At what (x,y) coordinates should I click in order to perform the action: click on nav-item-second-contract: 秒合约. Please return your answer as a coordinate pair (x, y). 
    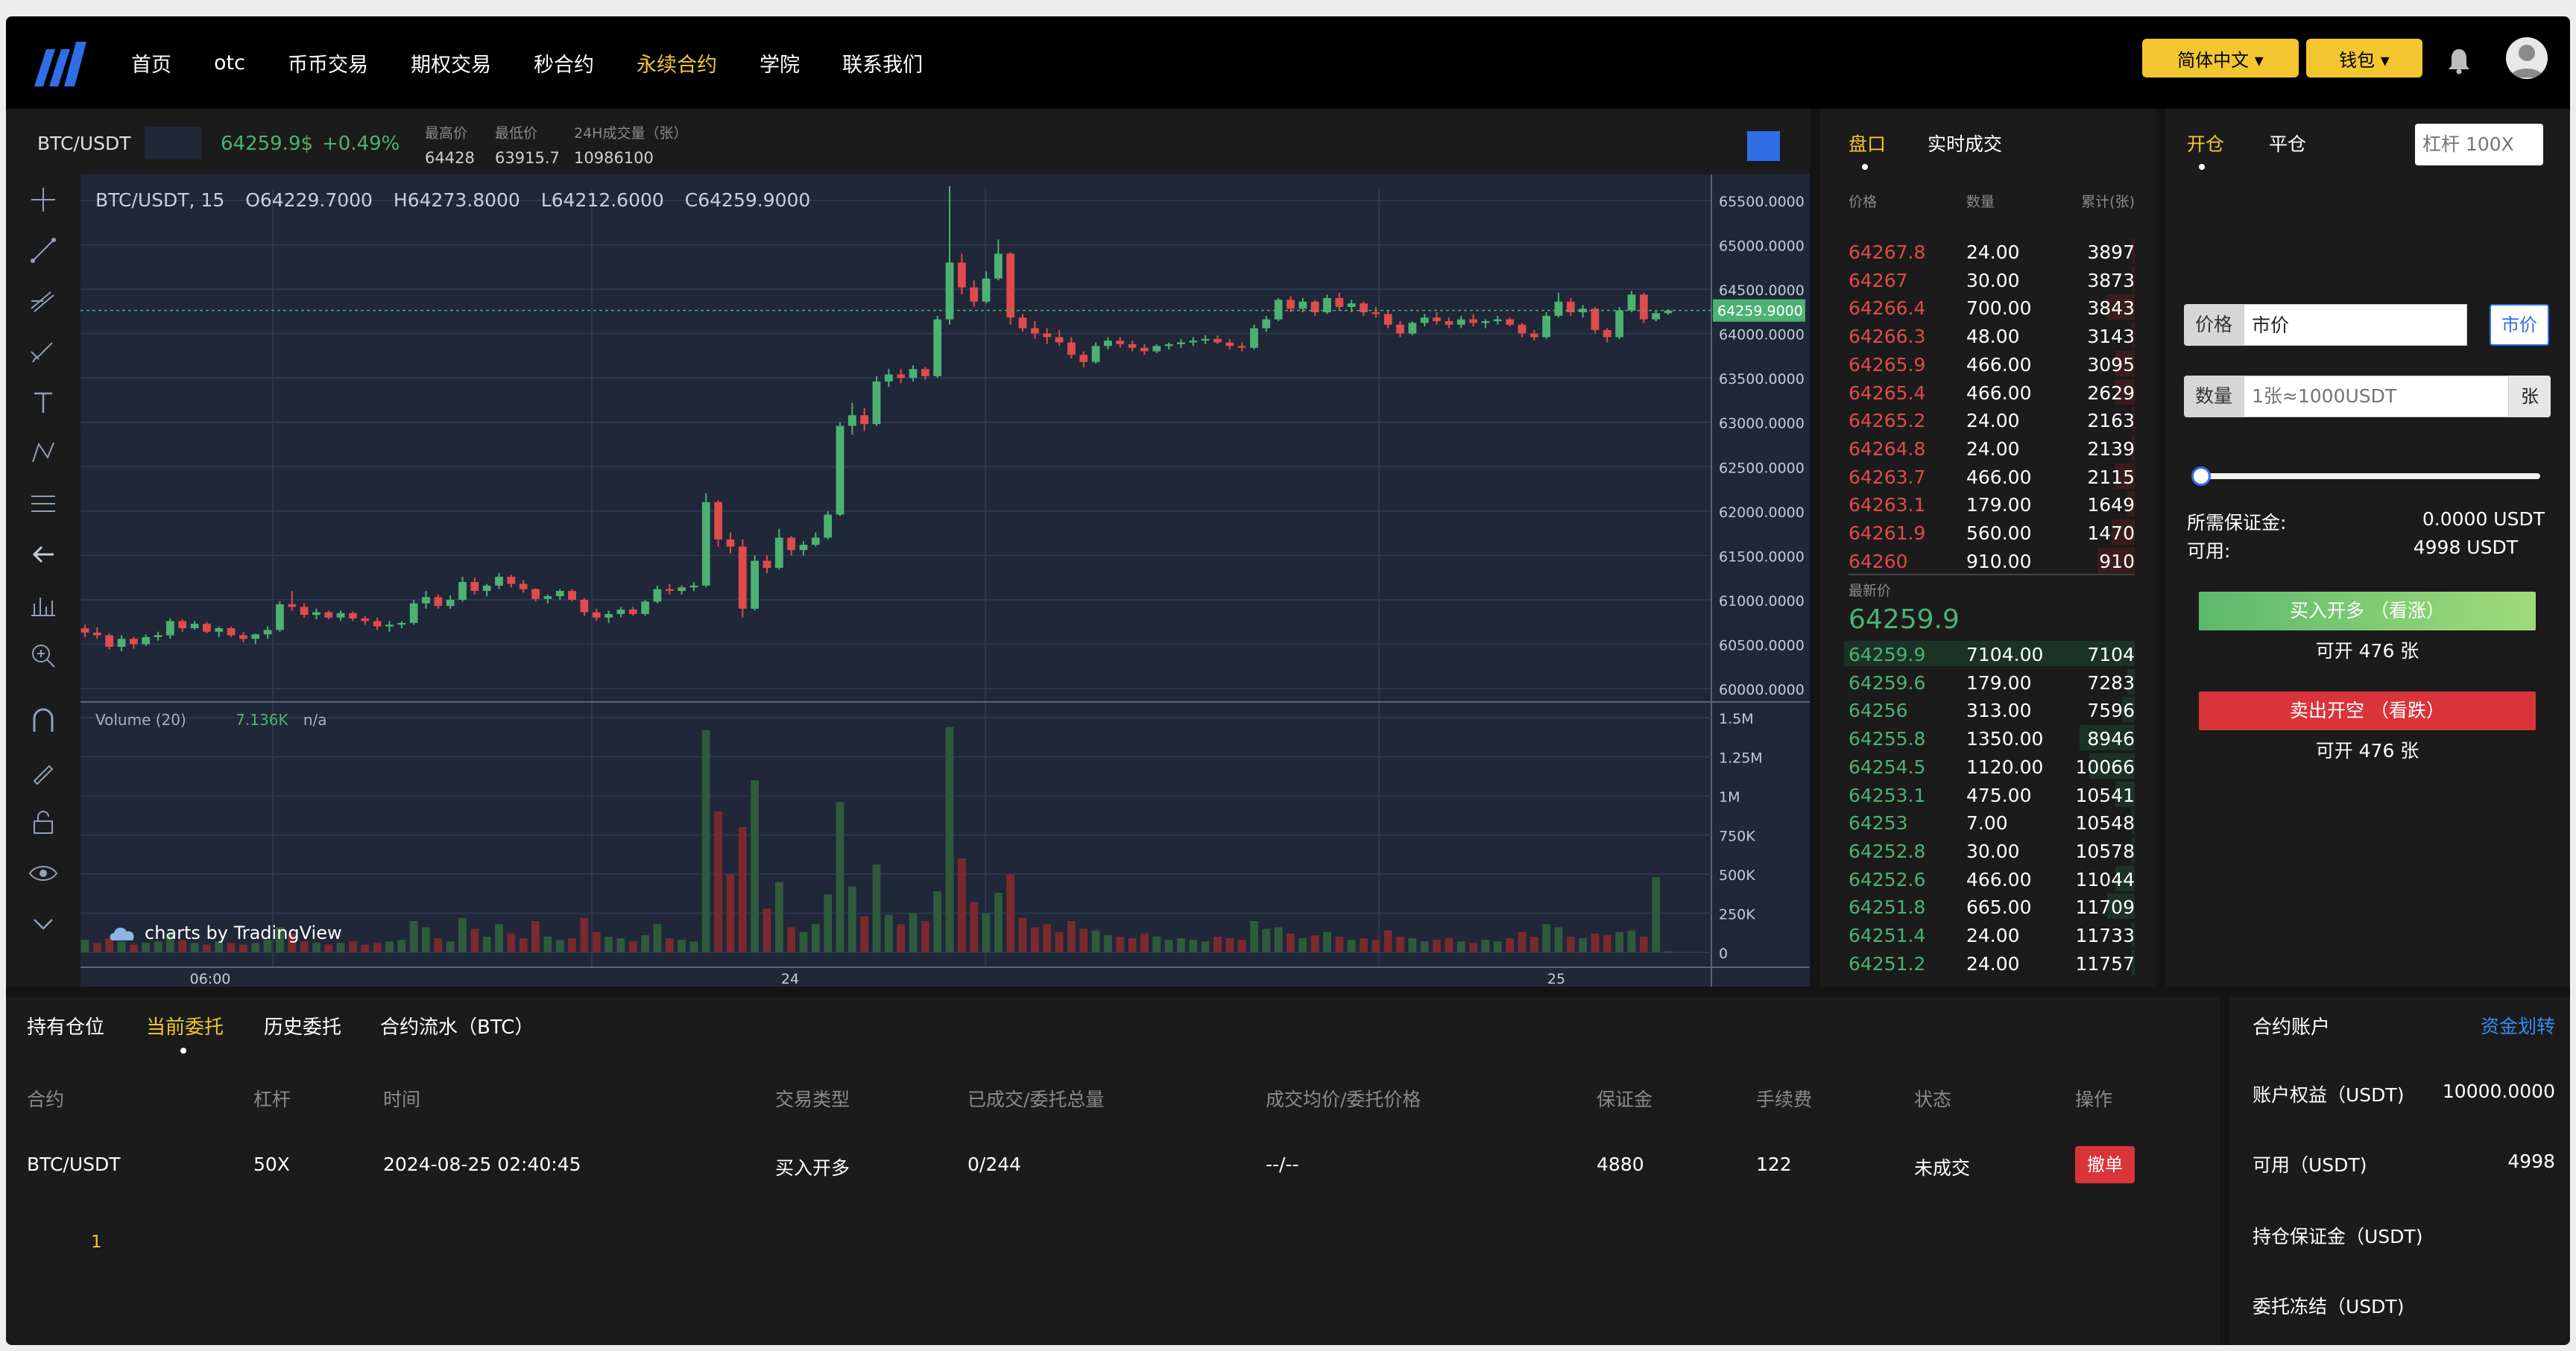
    Looking at the image, I should click on (564, 62).